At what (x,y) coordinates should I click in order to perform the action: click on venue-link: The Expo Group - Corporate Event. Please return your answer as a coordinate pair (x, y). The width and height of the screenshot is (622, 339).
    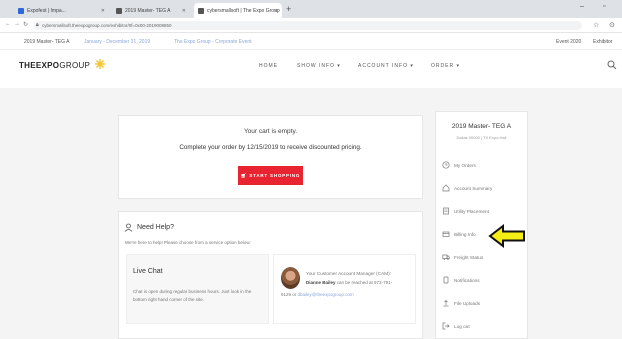
    Looking at the image, I should click on (213, 42).